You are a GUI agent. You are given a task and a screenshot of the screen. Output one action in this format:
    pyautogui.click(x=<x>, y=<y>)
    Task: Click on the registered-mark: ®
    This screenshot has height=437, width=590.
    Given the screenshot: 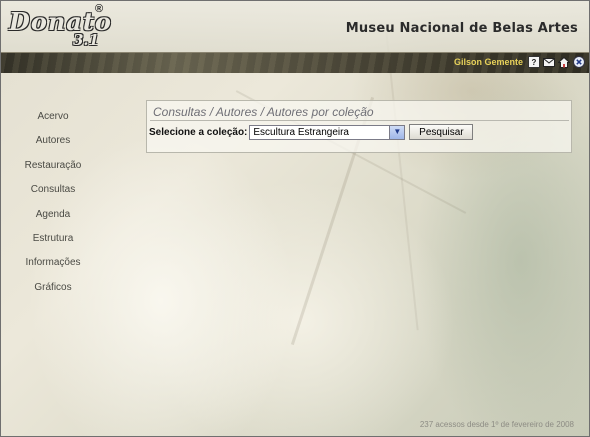 What is the action you would take?
    pyautogui.click(x=99, y=9)
    